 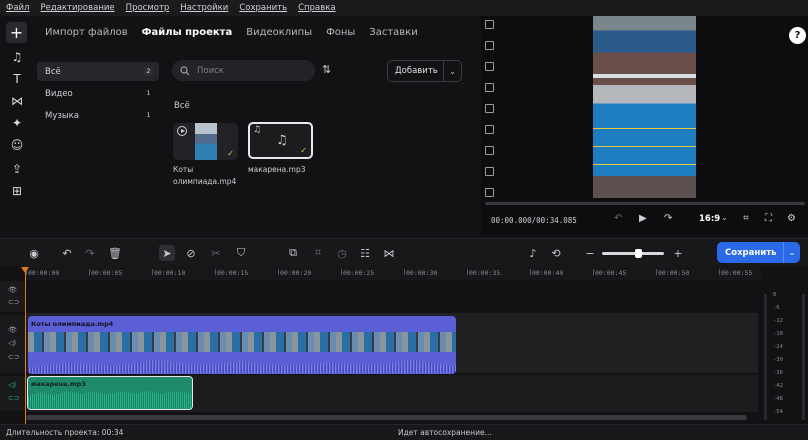 What do you see at coordinates (77, 8) in the screenshot?
I see `menu-edit: Редактирование` at bounding box center [77, 8].